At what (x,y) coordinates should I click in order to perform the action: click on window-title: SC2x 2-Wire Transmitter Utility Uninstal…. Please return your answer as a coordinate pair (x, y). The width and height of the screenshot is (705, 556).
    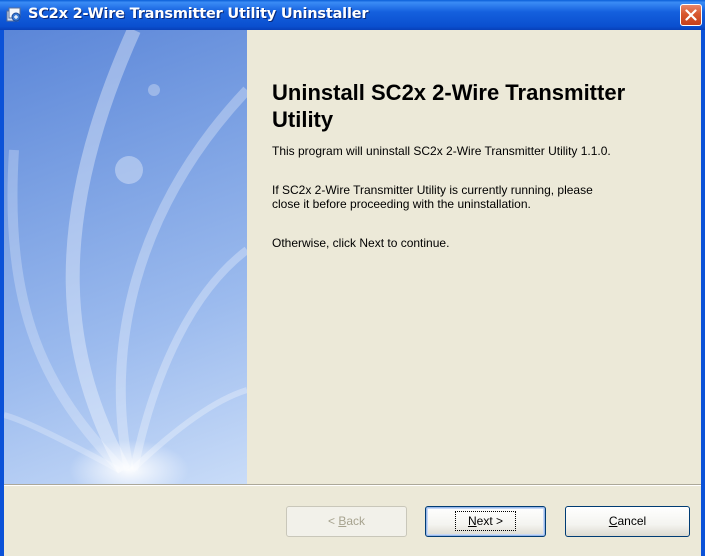
    Looking at the image, I should click on (198, 14).